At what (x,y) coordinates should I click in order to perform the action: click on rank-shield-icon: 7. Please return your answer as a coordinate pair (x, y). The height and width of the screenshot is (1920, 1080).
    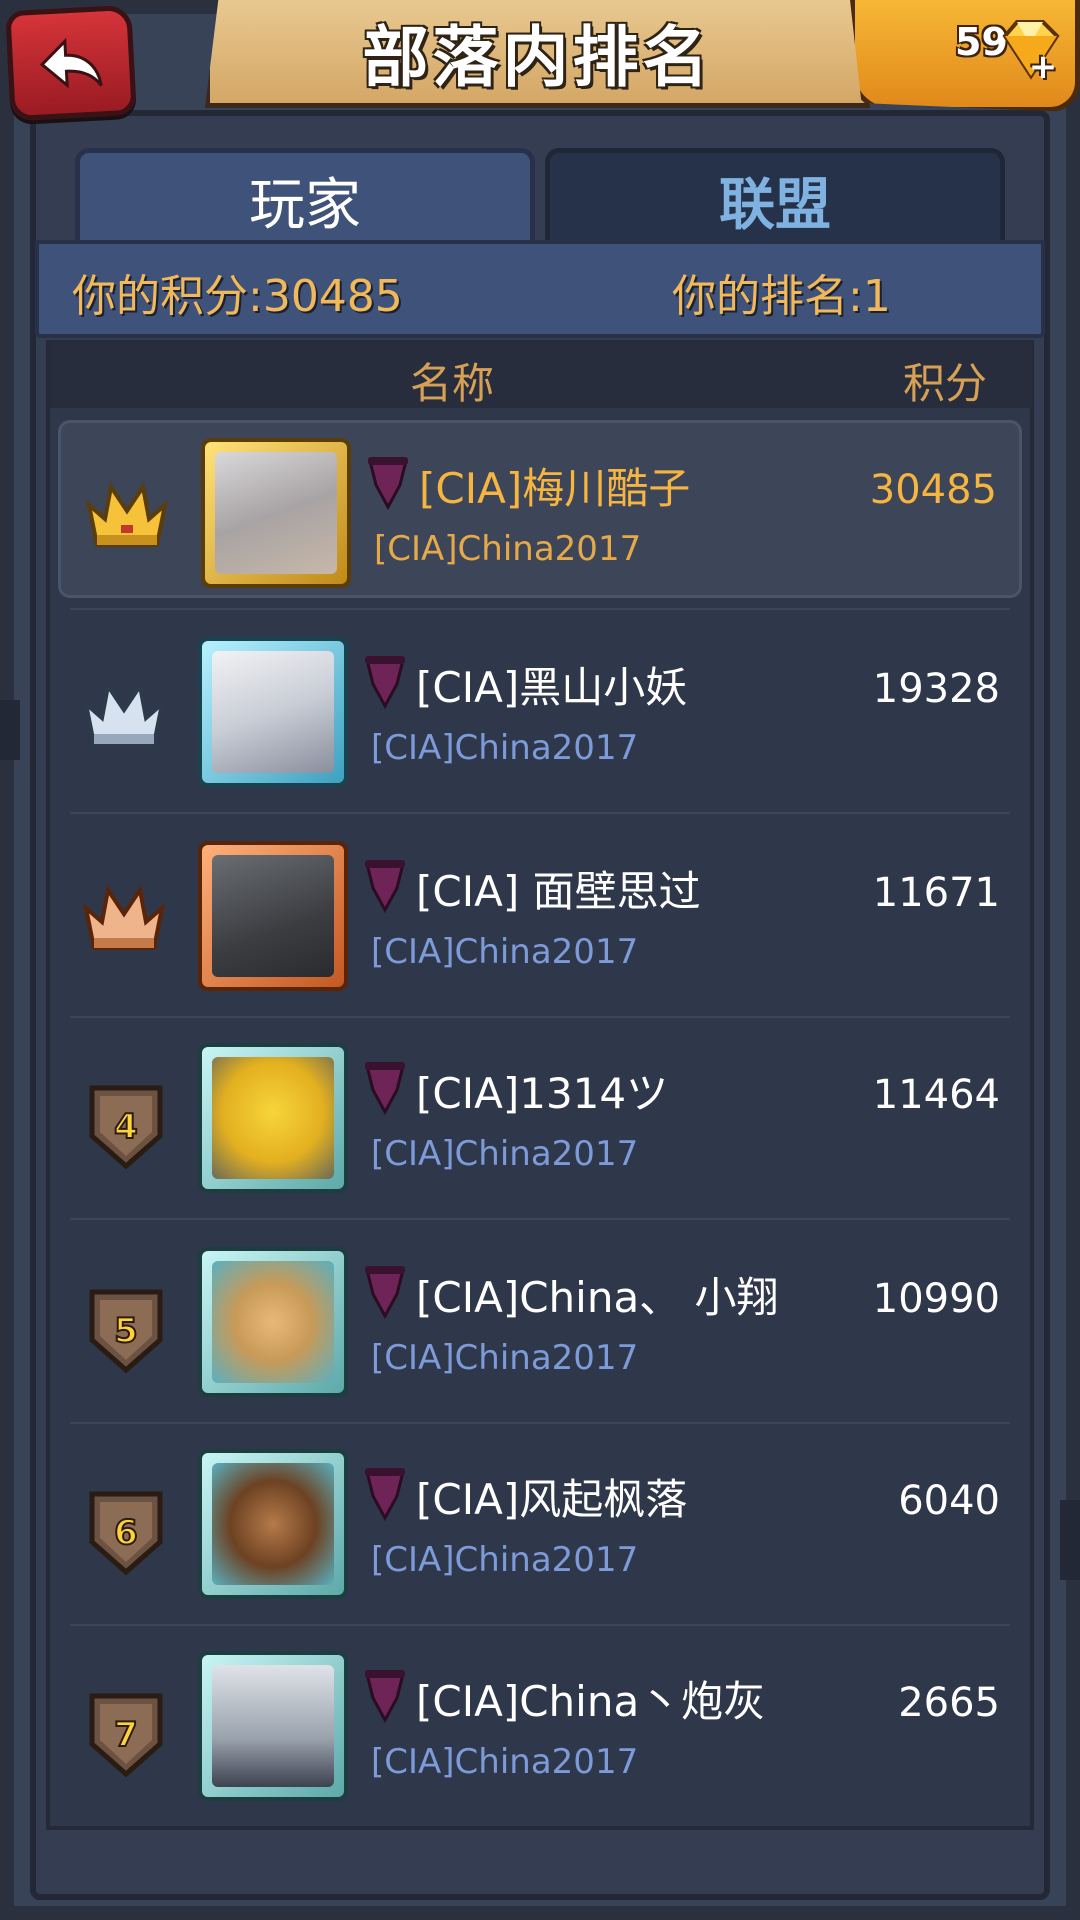
    Looking at the image, I should click on (126, 1735).